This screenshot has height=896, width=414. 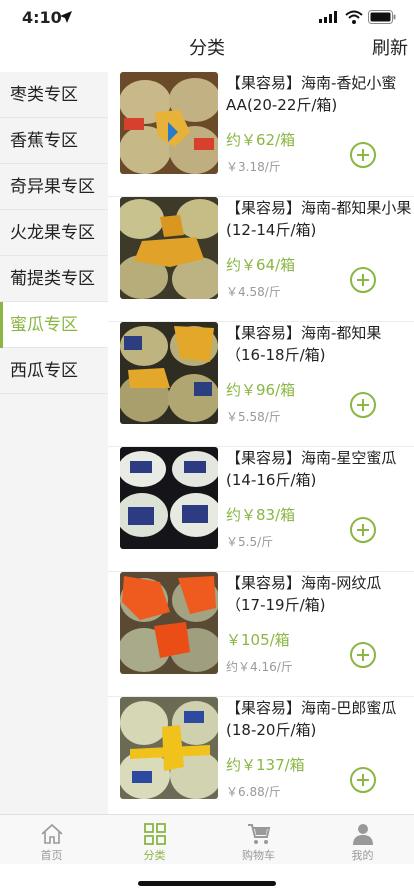 What do you see at coordinates (265, 765) in the screenshot?
I see `product-price: 约￥137/箱` at bounding box center [265, 765].